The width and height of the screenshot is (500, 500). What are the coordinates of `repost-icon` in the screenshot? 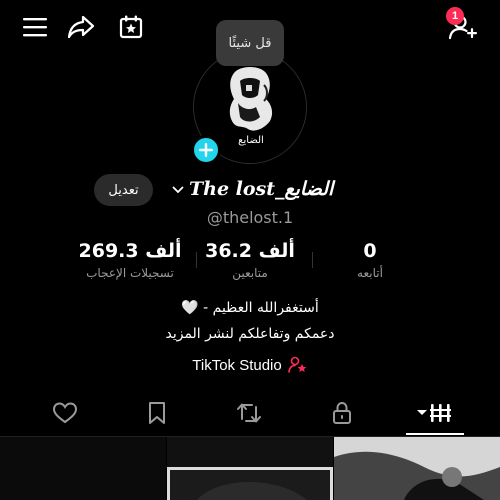 It's located at (249, 413).